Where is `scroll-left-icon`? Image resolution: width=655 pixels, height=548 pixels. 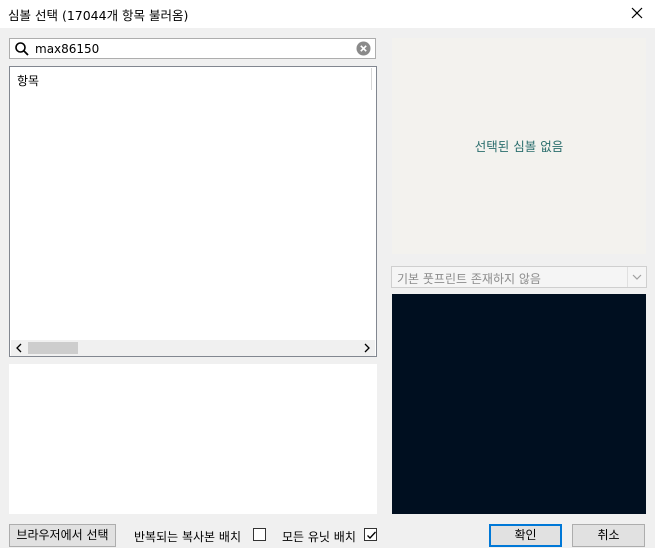 scroll-left-icon is located at coordinates (19, 348).